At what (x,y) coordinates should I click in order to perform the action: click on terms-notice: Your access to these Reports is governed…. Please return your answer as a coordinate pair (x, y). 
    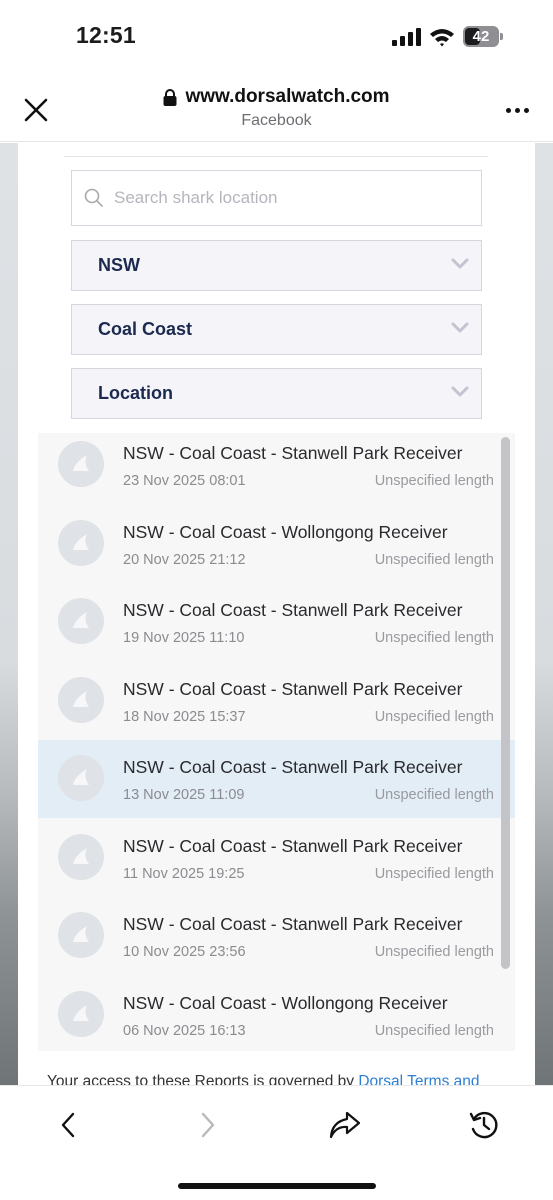
    Looking at the image, I should click on (282, 1079).